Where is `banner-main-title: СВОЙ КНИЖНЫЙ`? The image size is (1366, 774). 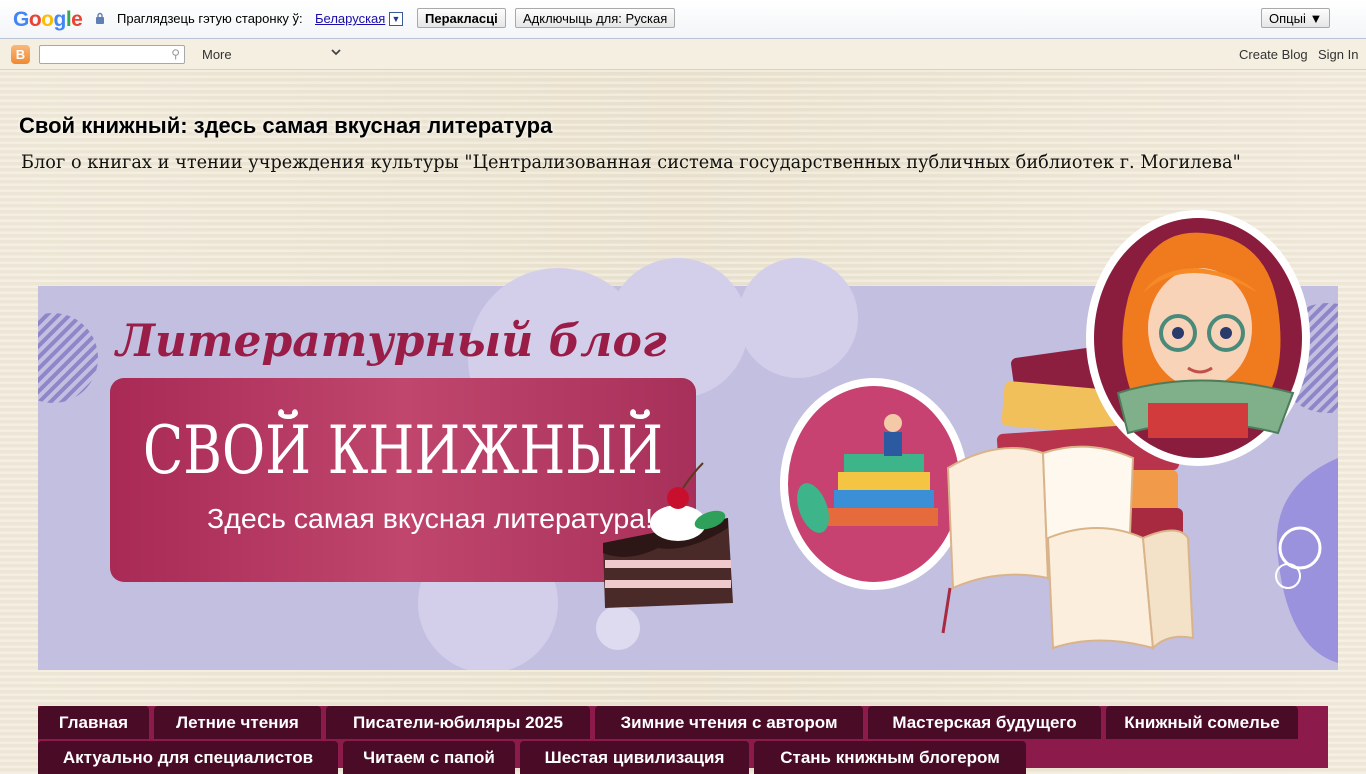 banner-main-title: СВОЙ КНИЖНЫЙ is located at coordinates (403, 449).